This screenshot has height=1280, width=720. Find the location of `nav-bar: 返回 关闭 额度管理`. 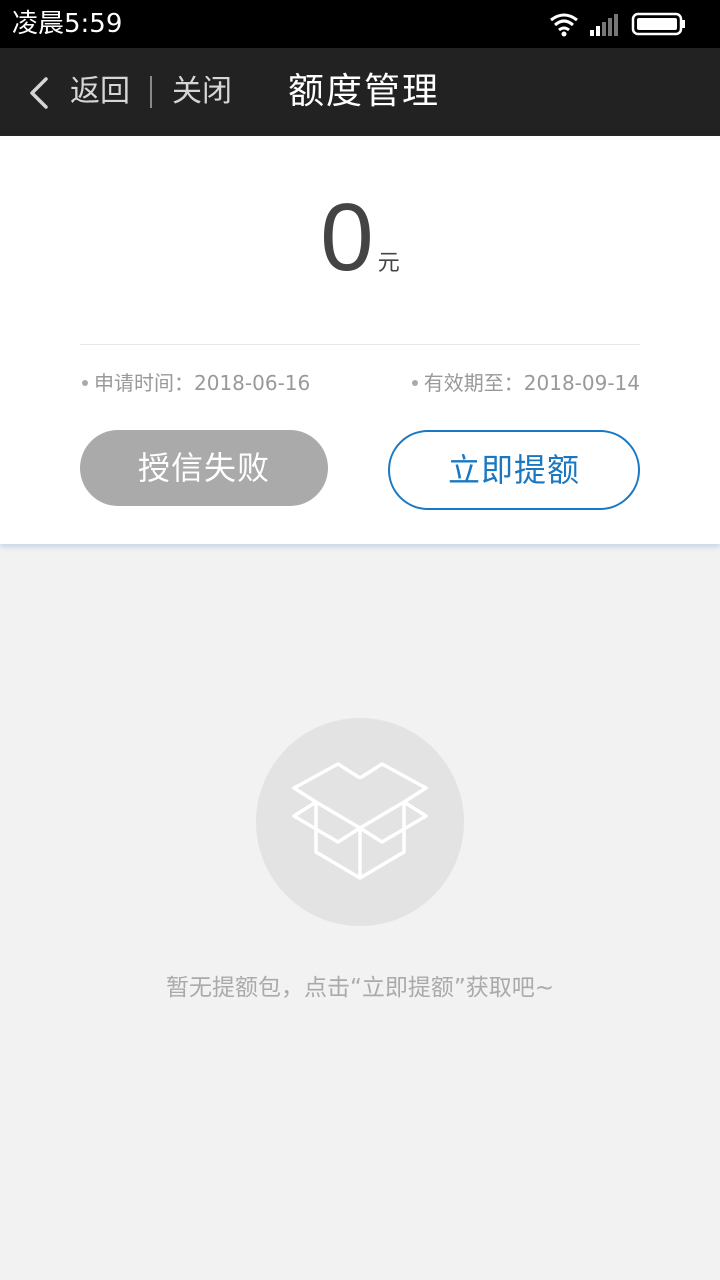

nav-bar: 返回 关闭 额度管理 is located at coordinates (360, 92).